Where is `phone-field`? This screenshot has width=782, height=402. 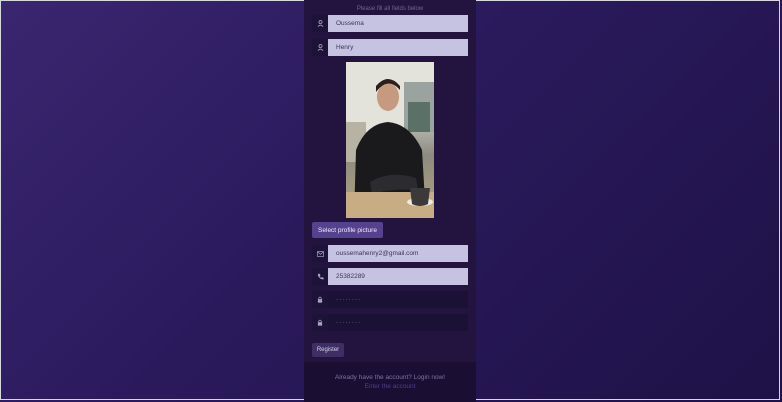
phone-field is located at coordinates (398, 276).